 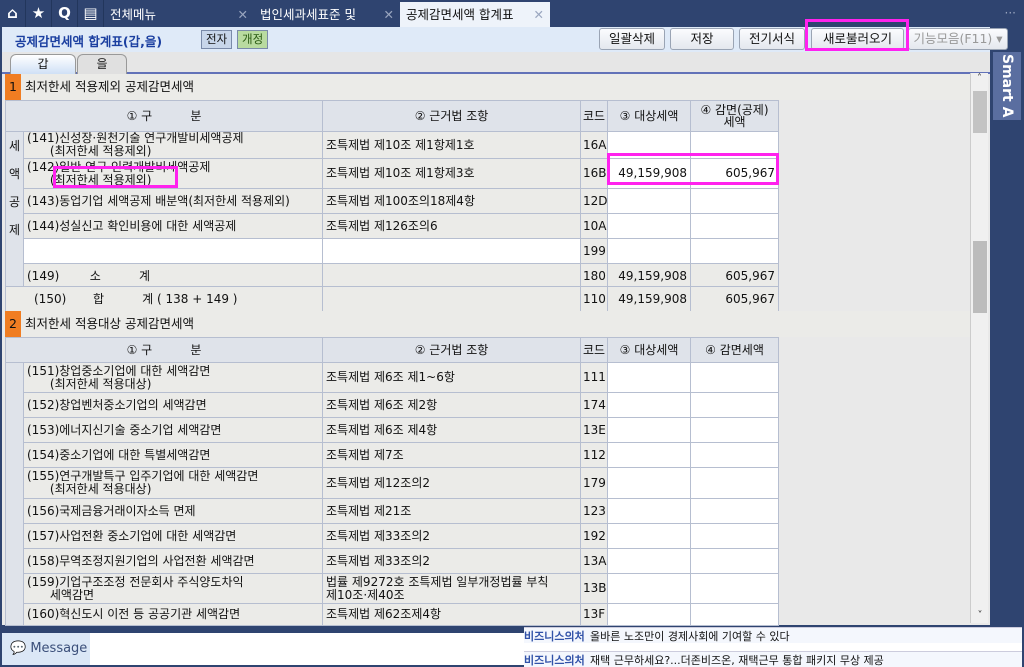 What do you see at coordinates (690, 636) in the screenshot?
I see `news-text: 올바른 노조만이 경제사회에 기여할 수 있다` at bounding box center [690, 636].